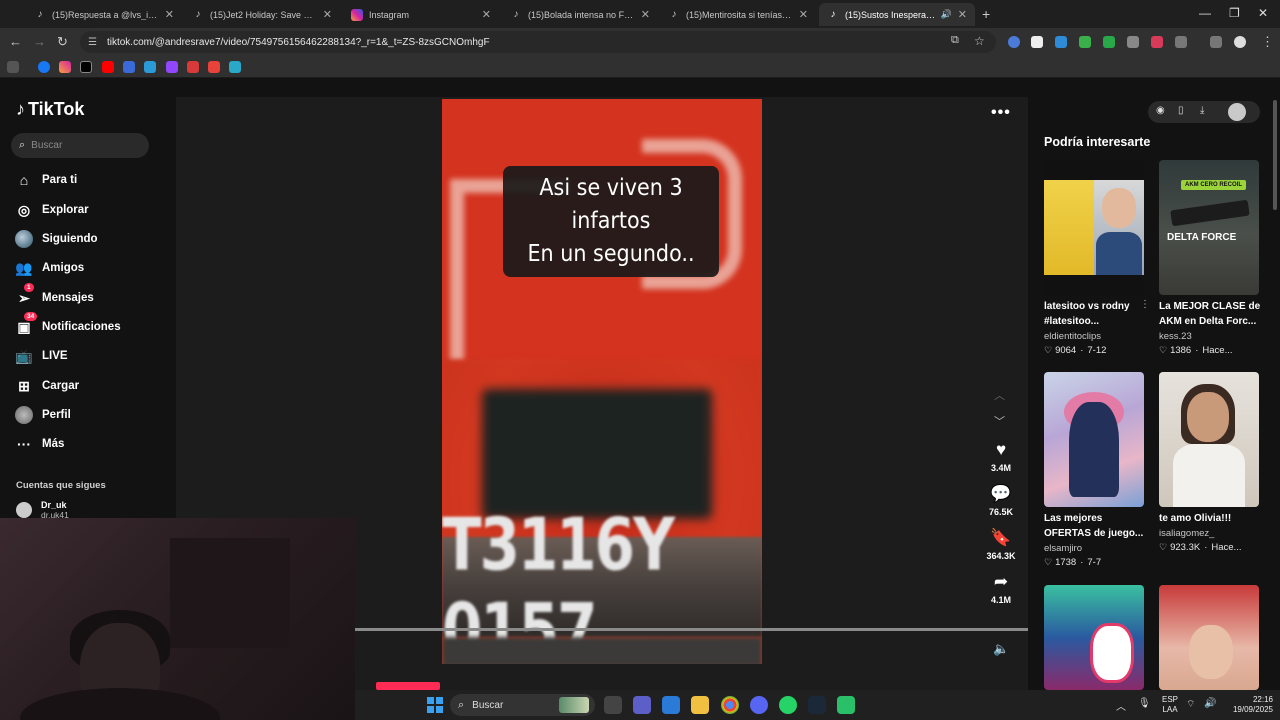  What do you see at coordinates (642, 705) in the screenshot?
I see `teams-icon` at bounding box center [642, 705].